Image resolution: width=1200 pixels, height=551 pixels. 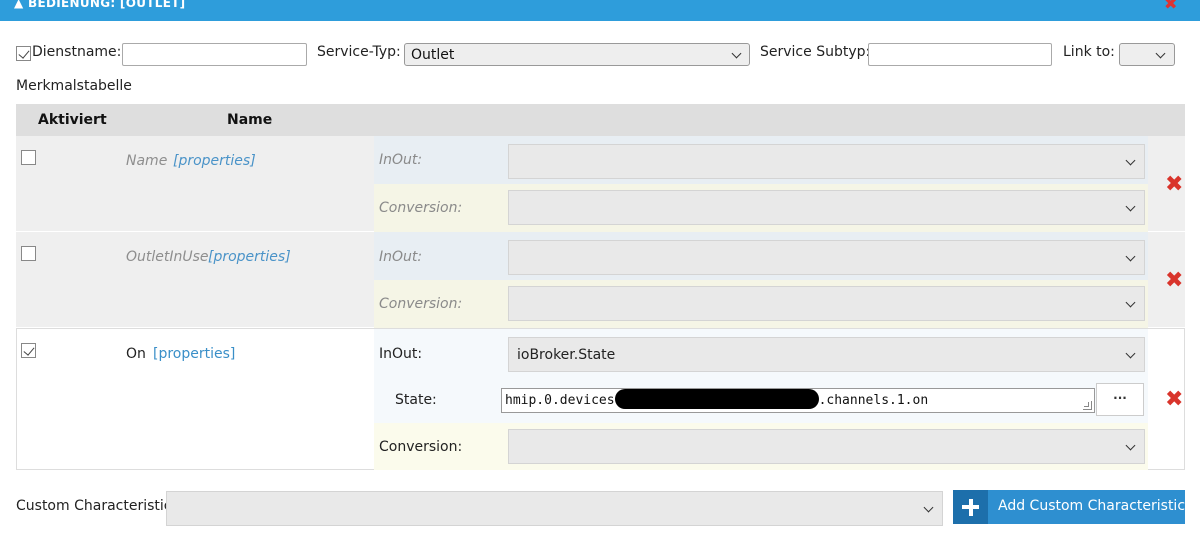 I want to click on header-name: Name, so click(x=250, y=120).